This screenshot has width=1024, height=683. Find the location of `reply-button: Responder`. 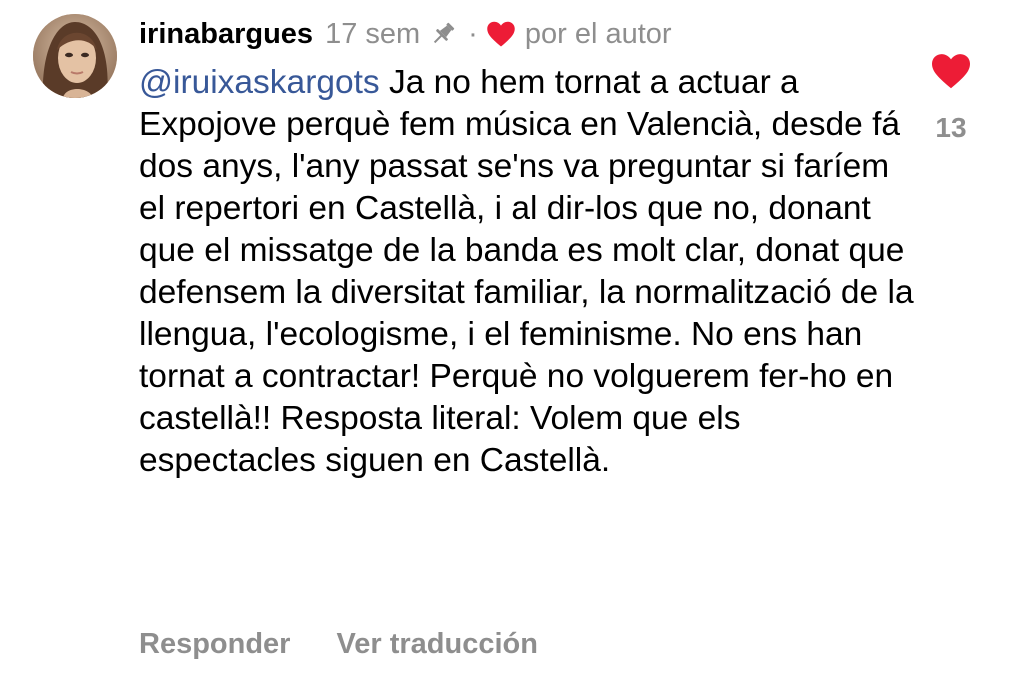

reply-button: Responder is located at coordinates (214, 644).